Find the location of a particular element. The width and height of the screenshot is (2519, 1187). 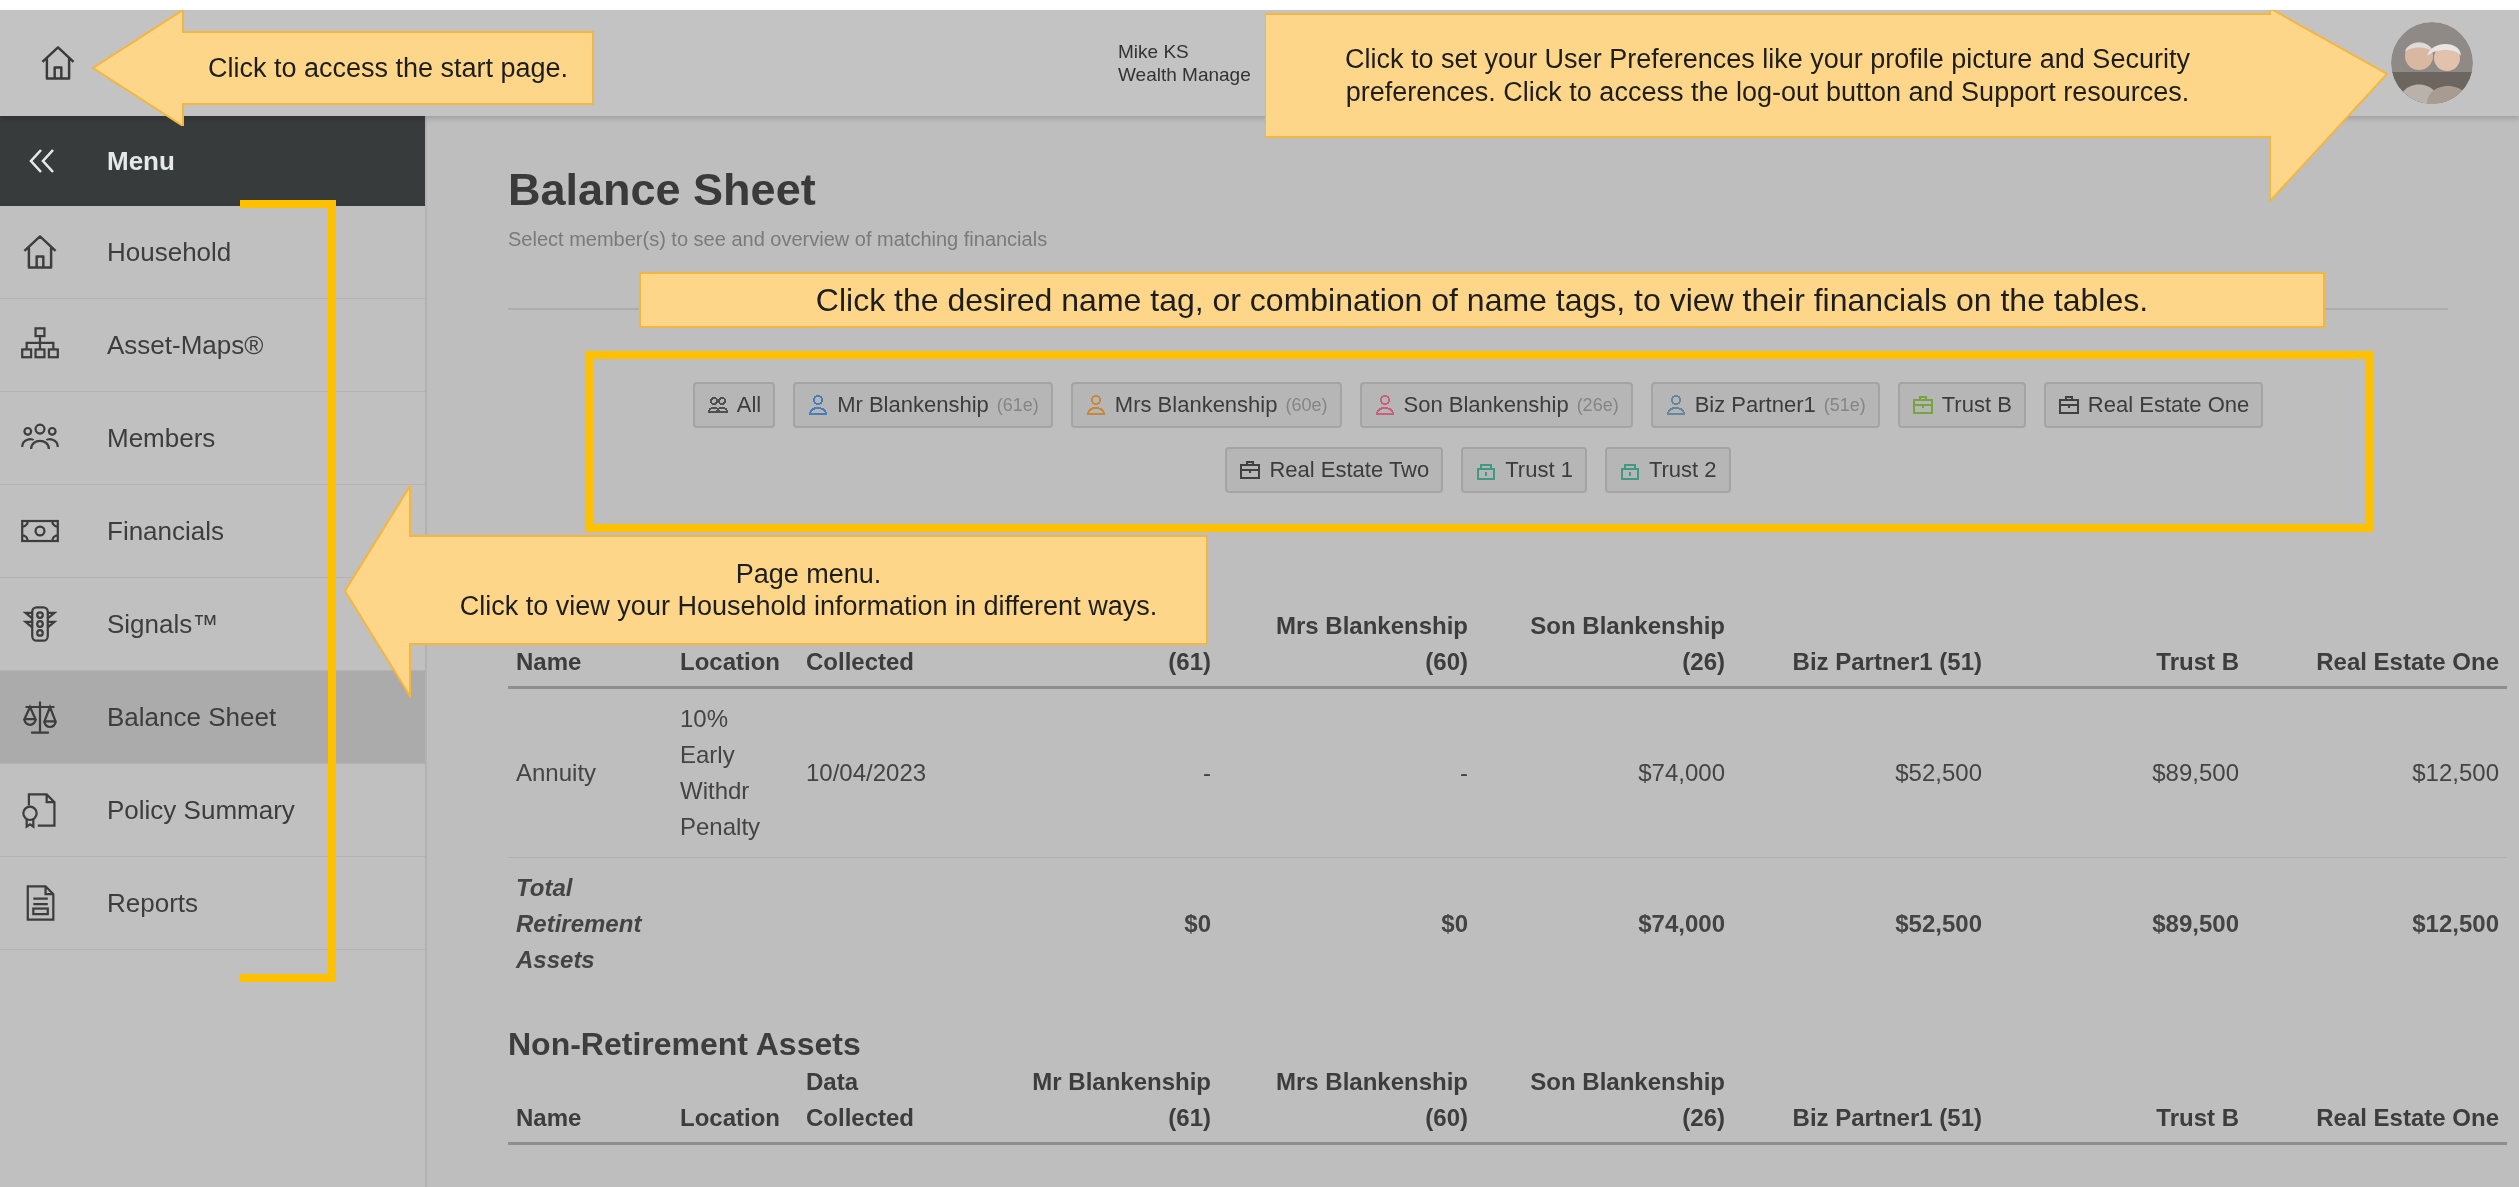

user-role: Wealth Manage is located at coordinates (1184, 74).